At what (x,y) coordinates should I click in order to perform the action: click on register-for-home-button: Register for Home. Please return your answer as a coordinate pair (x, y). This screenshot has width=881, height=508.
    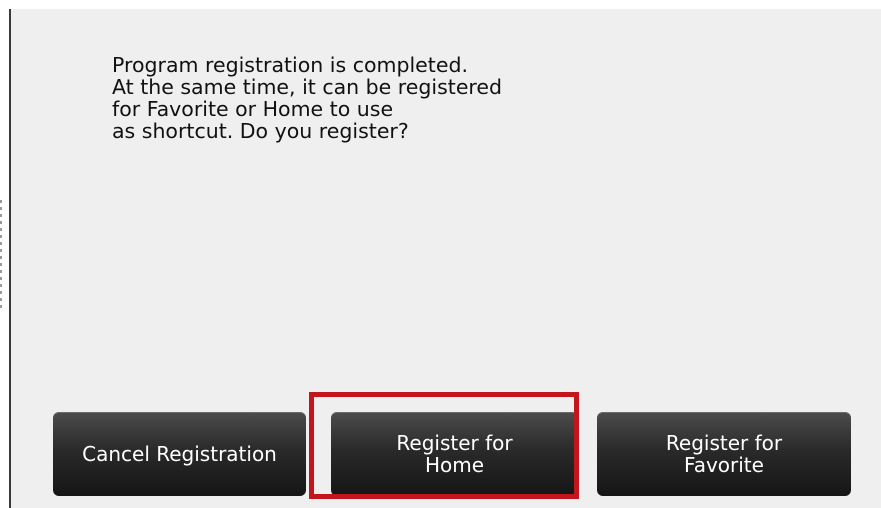
    Looking at the image, I should click on (454, 454).